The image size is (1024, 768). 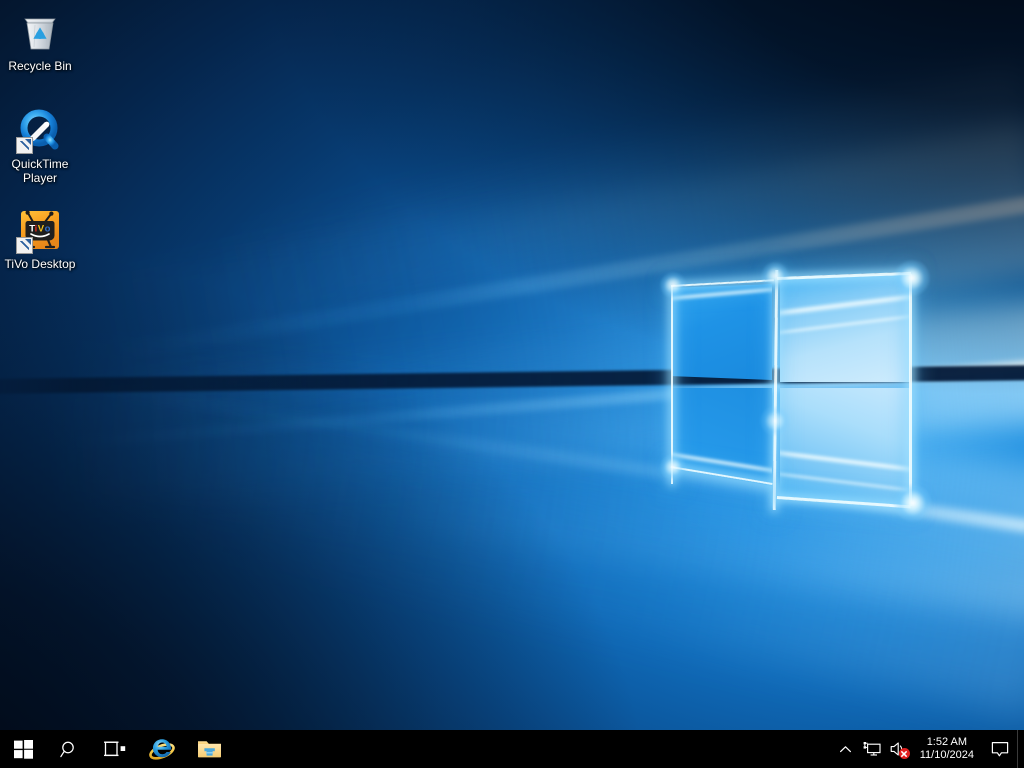 I want to click on search-icon, so click(x=66, y=749).